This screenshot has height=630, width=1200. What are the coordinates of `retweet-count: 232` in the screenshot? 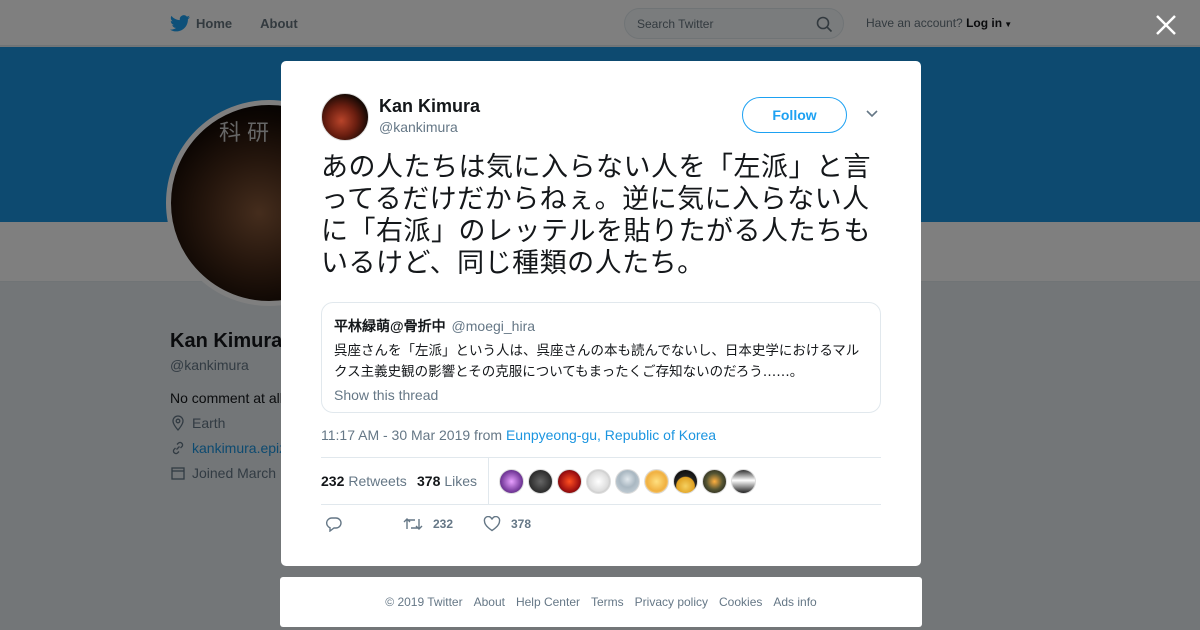 It's located at (443, 524).